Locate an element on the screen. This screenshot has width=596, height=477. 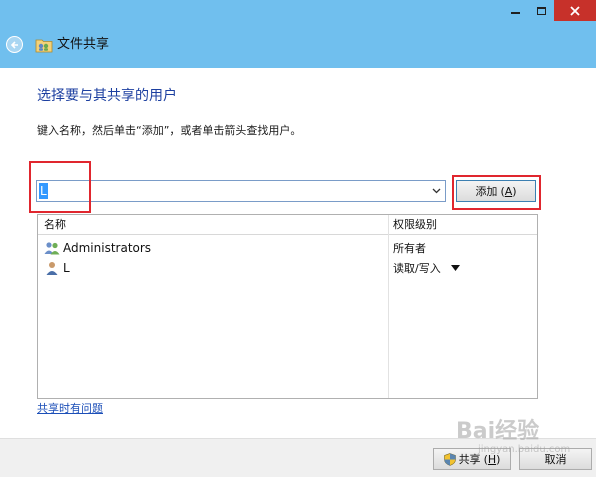
list-header: 名称 权限级别 is located at coordinates (287, 225).